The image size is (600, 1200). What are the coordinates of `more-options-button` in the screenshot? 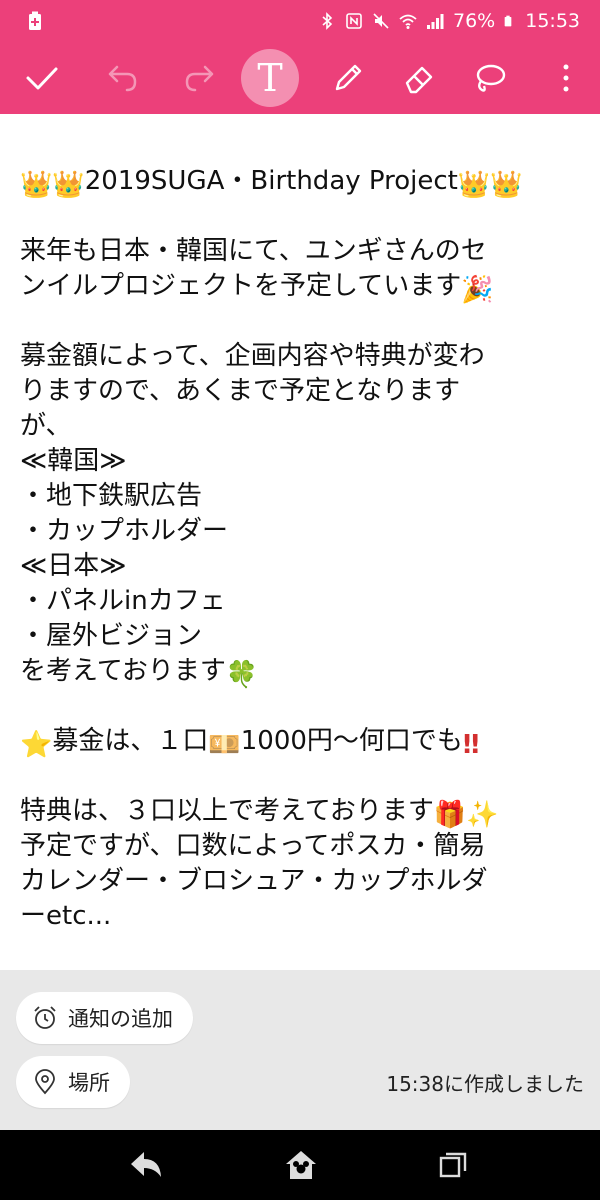 It's located at (566, 78).